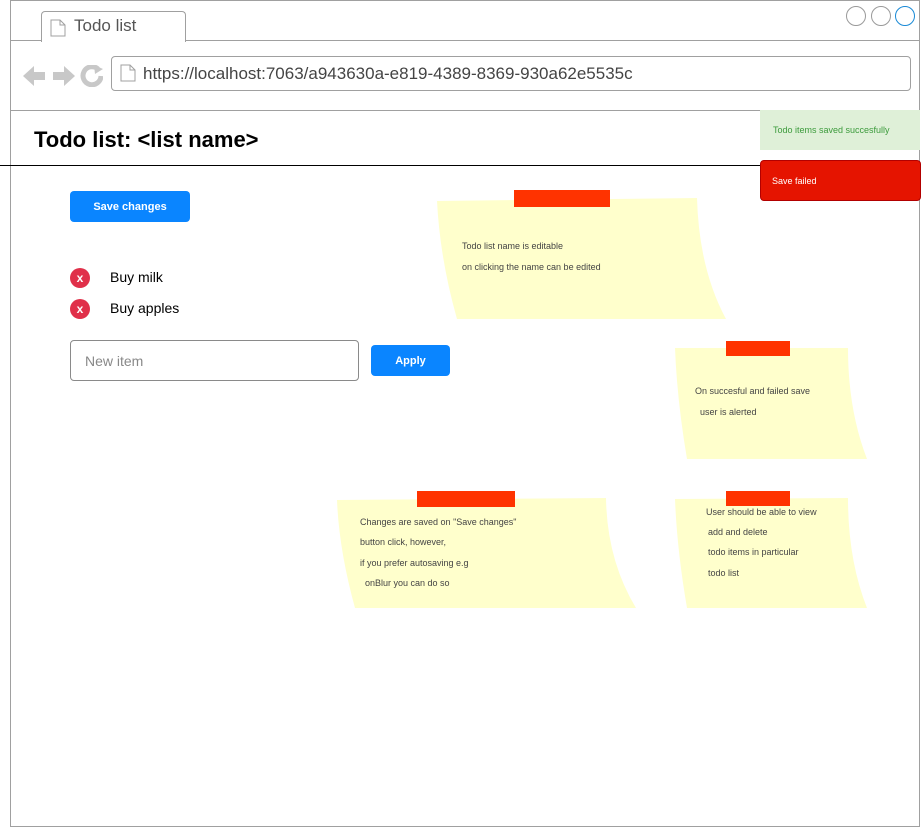  Describe the element at coordinates (724, 573) in the screenshot. I see `note-text: todo list` at that location.